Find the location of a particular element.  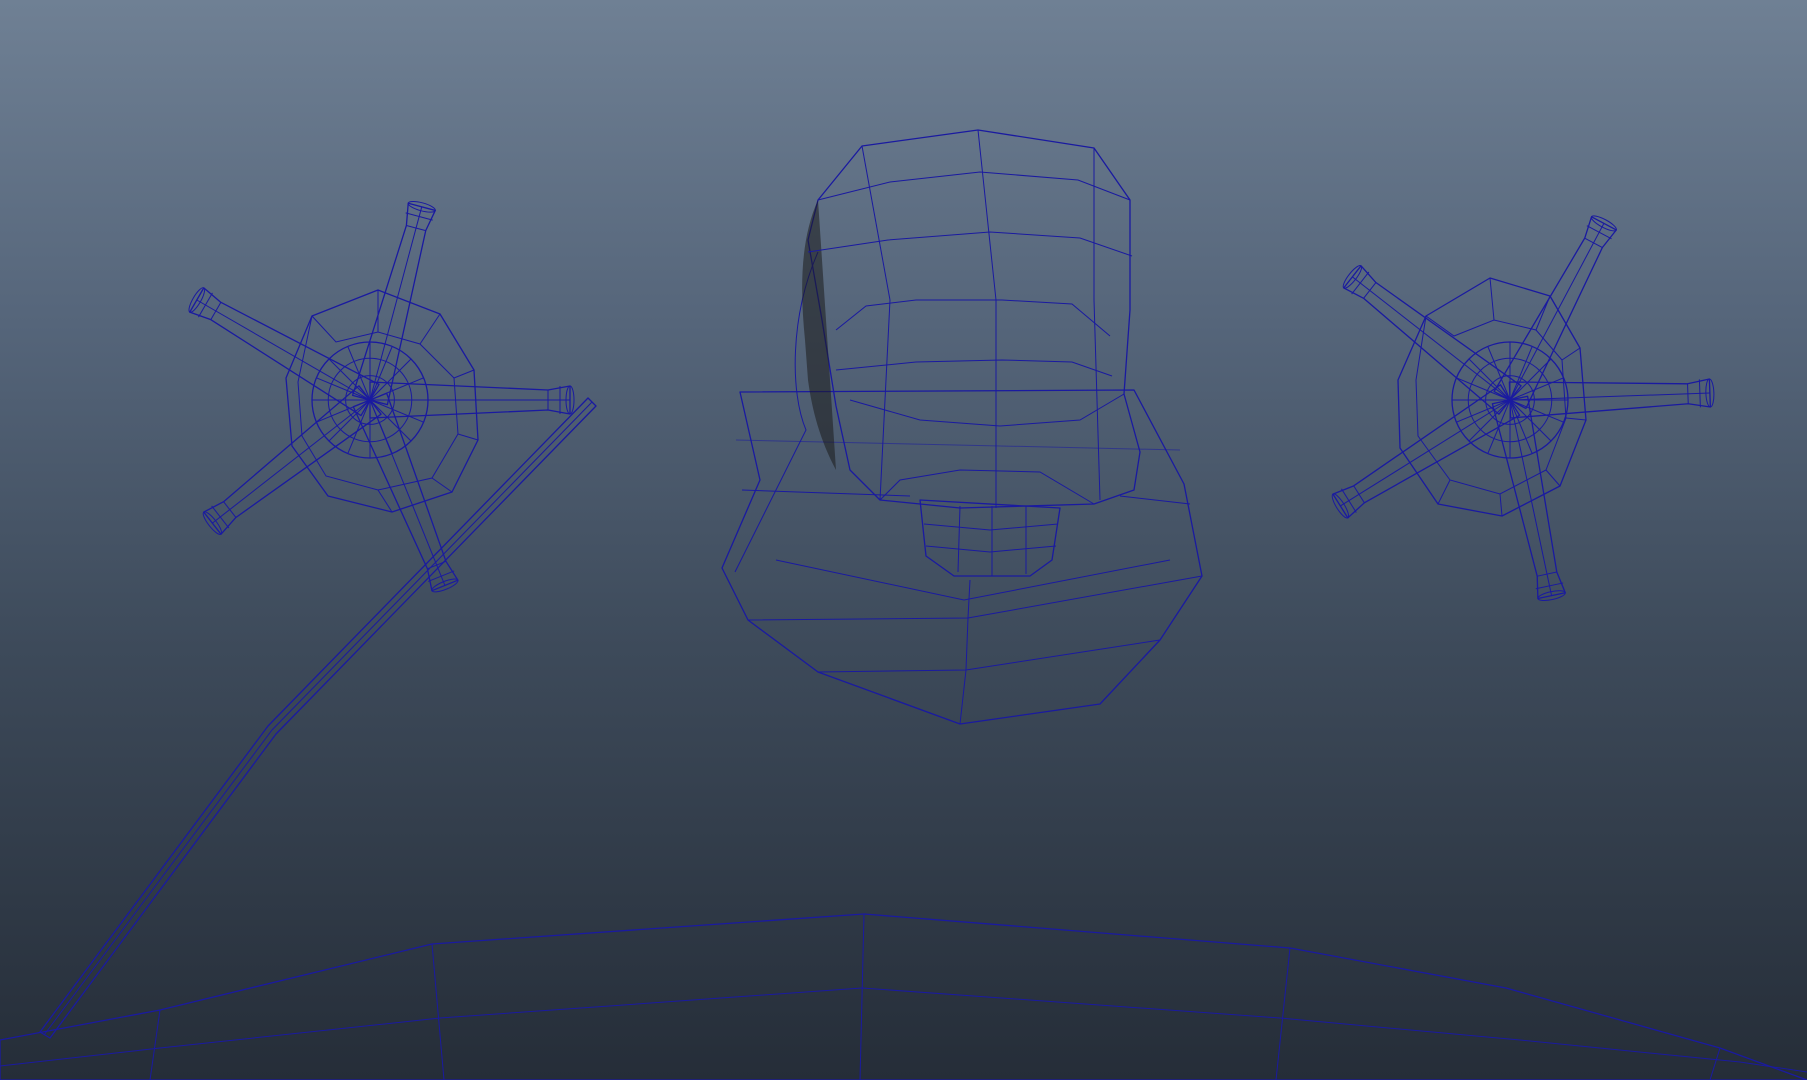

spout-base is located at coordinates (962, 557).